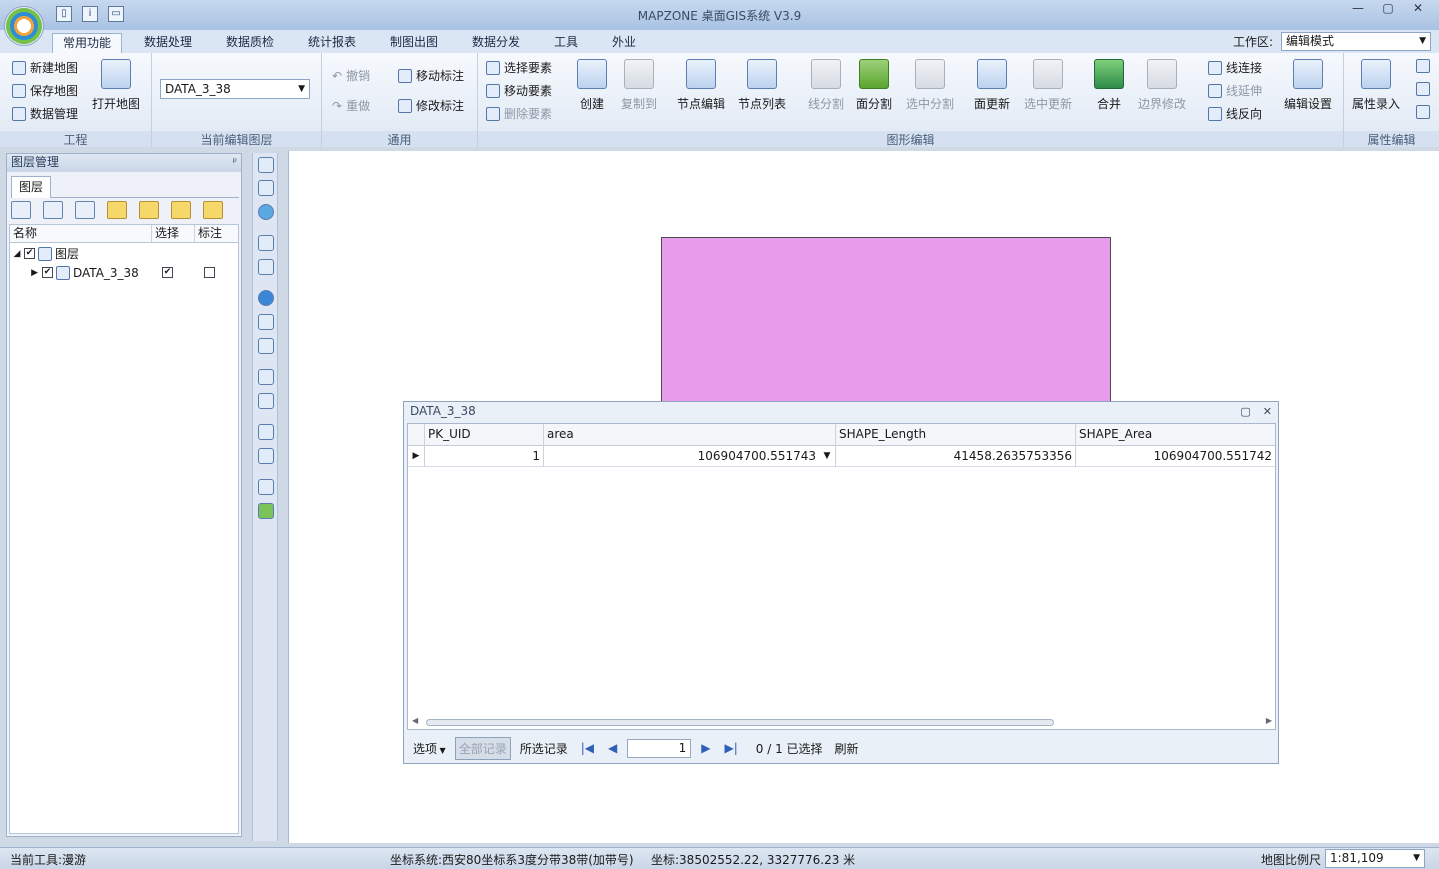  What do you see at coordinates (1267, 411) in the screenshot?
I see `close-icon: ✕` at bounding box center [1267, 411].